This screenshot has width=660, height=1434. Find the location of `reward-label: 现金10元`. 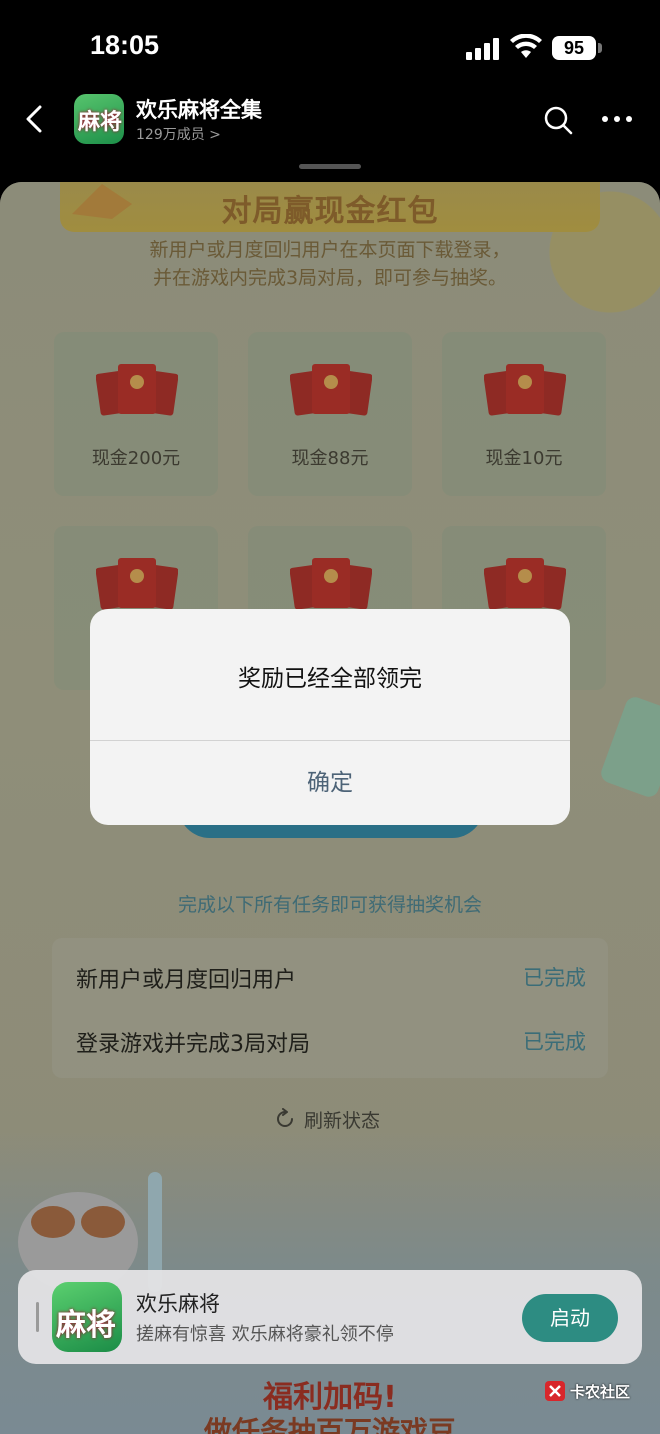

reward-label: 现金10元 is located at coordinates (524, 458).